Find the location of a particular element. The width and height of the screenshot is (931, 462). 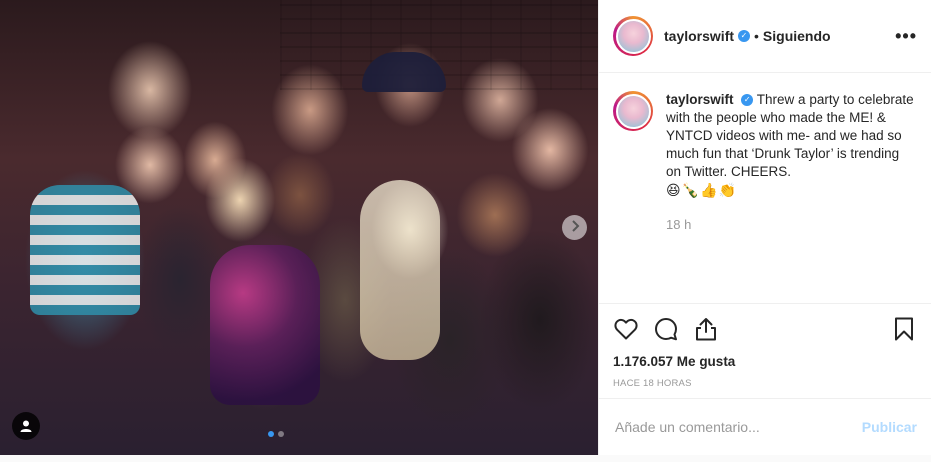

comment-input is located at coordinates (738, 427).